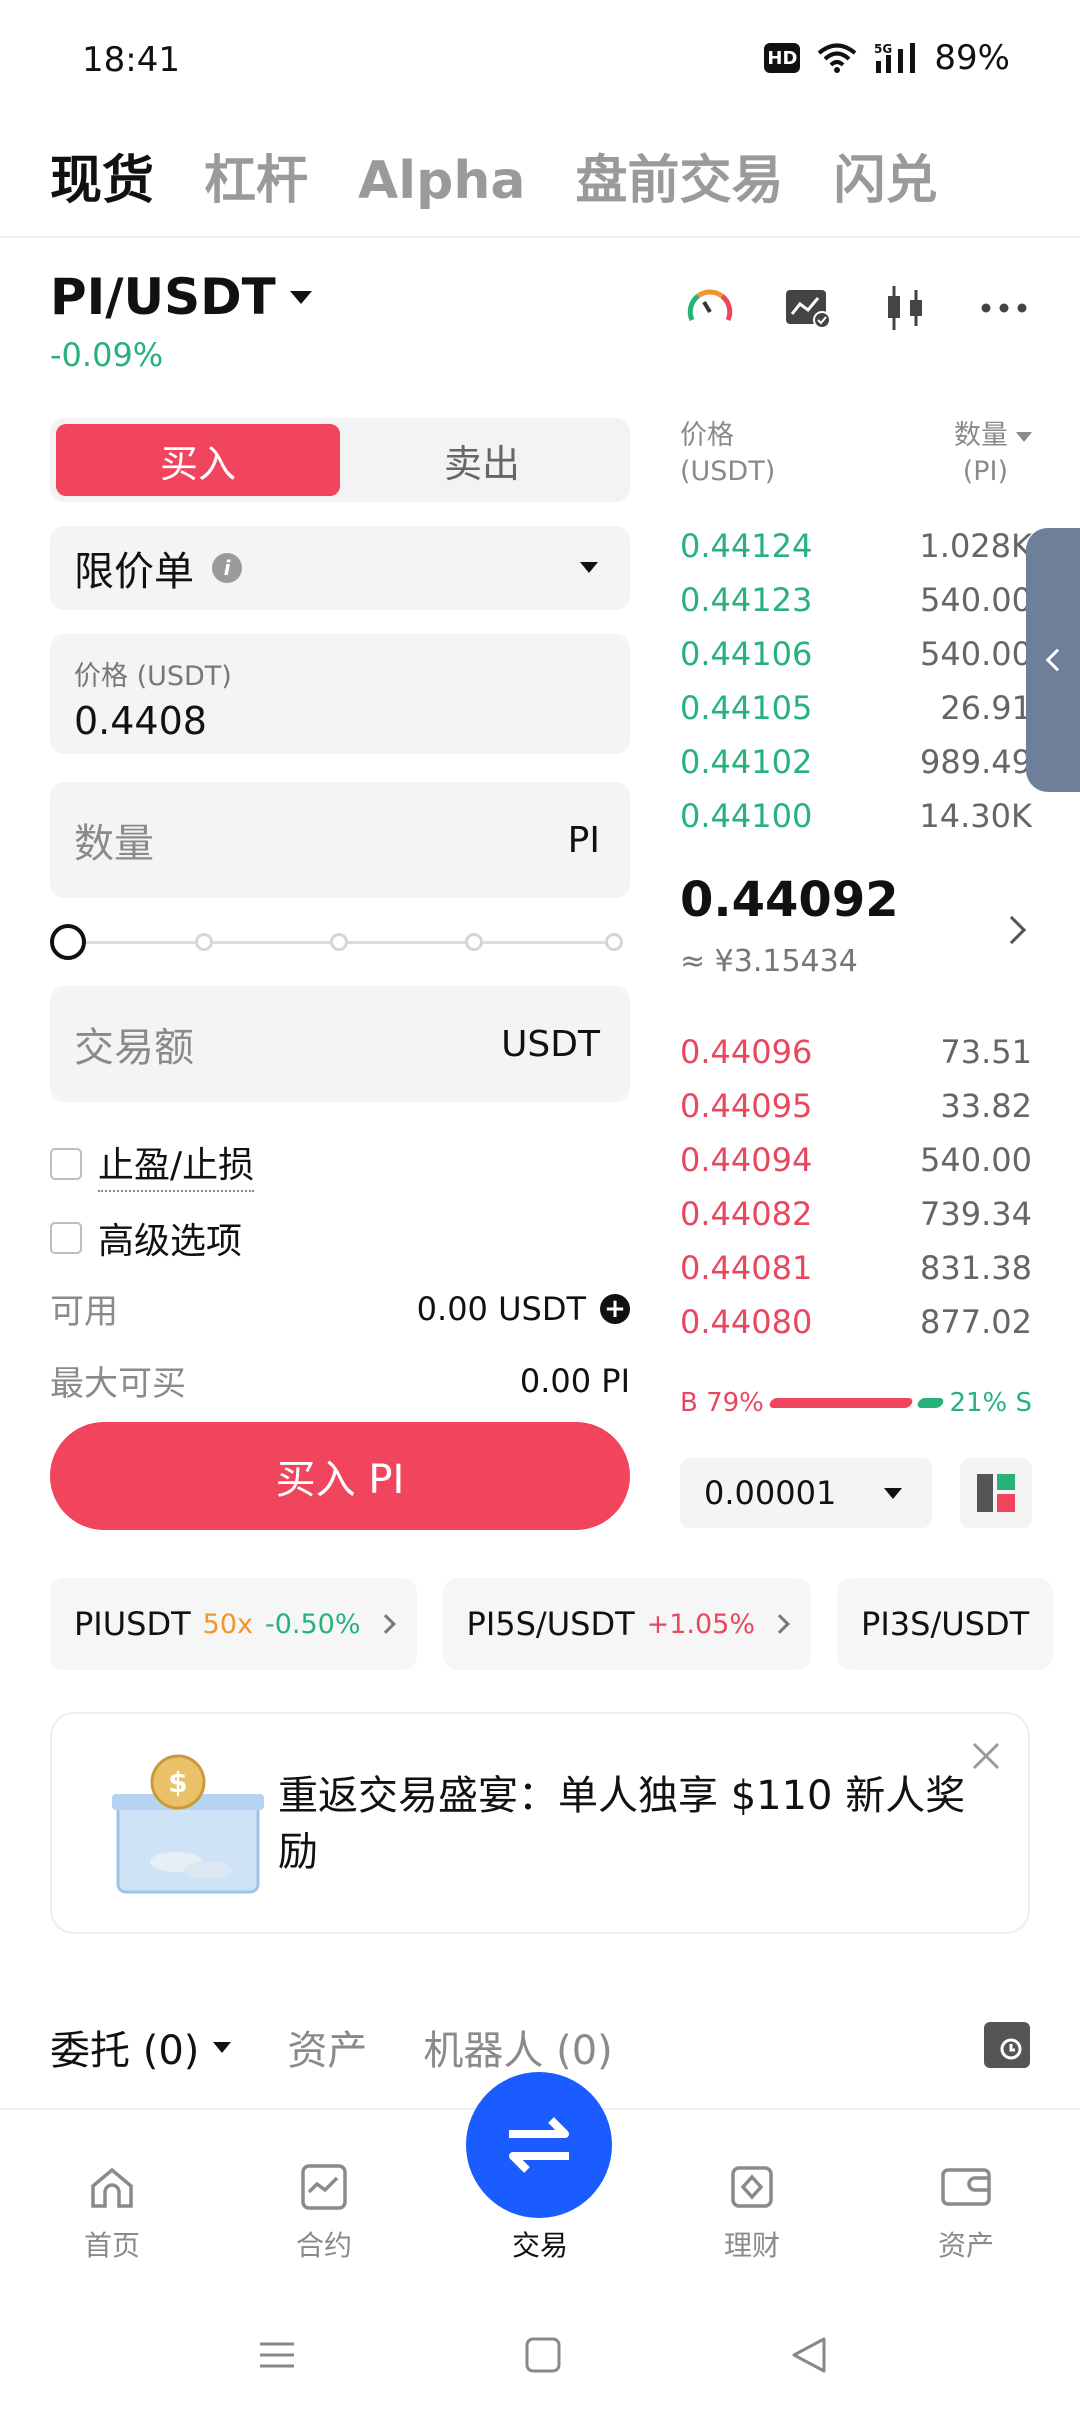 This screenshot has height=2412, width=1080. Describe the element at coordinates (340, 840) in the screenshot. I see `quantity-input: 数量 PI` at that location.